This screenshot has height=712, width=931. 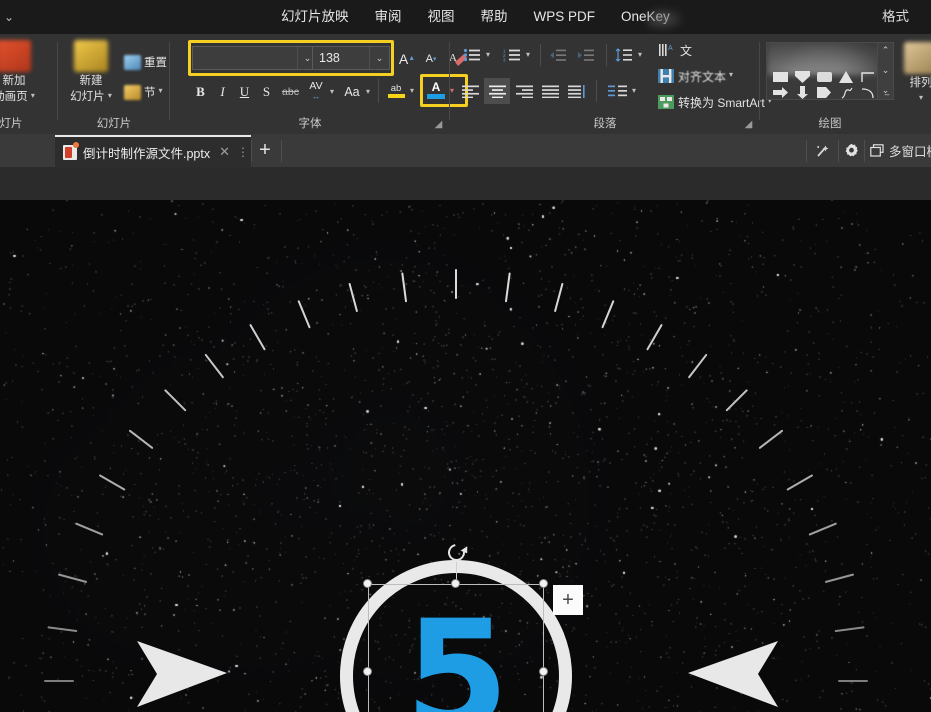 What do you see at coordinates (470, 91) in the screenshot?
I see `align-left-button` at bounding box center [470, 91].